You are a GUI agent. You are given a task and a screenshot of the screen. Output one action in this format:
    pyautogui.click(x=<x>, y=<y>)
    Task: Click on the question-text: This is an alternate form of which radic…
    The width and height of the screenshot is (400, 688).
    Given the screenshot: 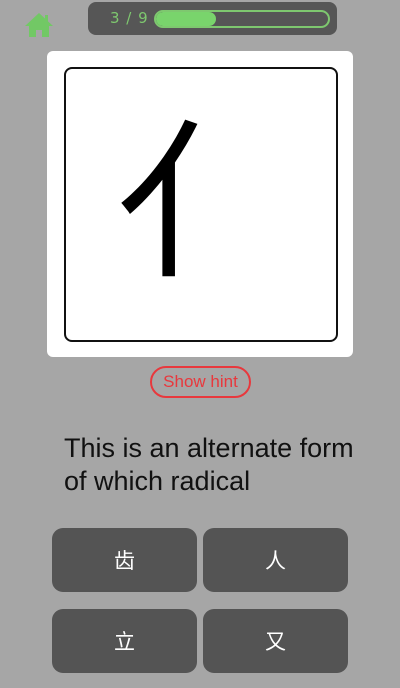 What is the action you would take?
    pyautogui.click(x=209, y=464)
    